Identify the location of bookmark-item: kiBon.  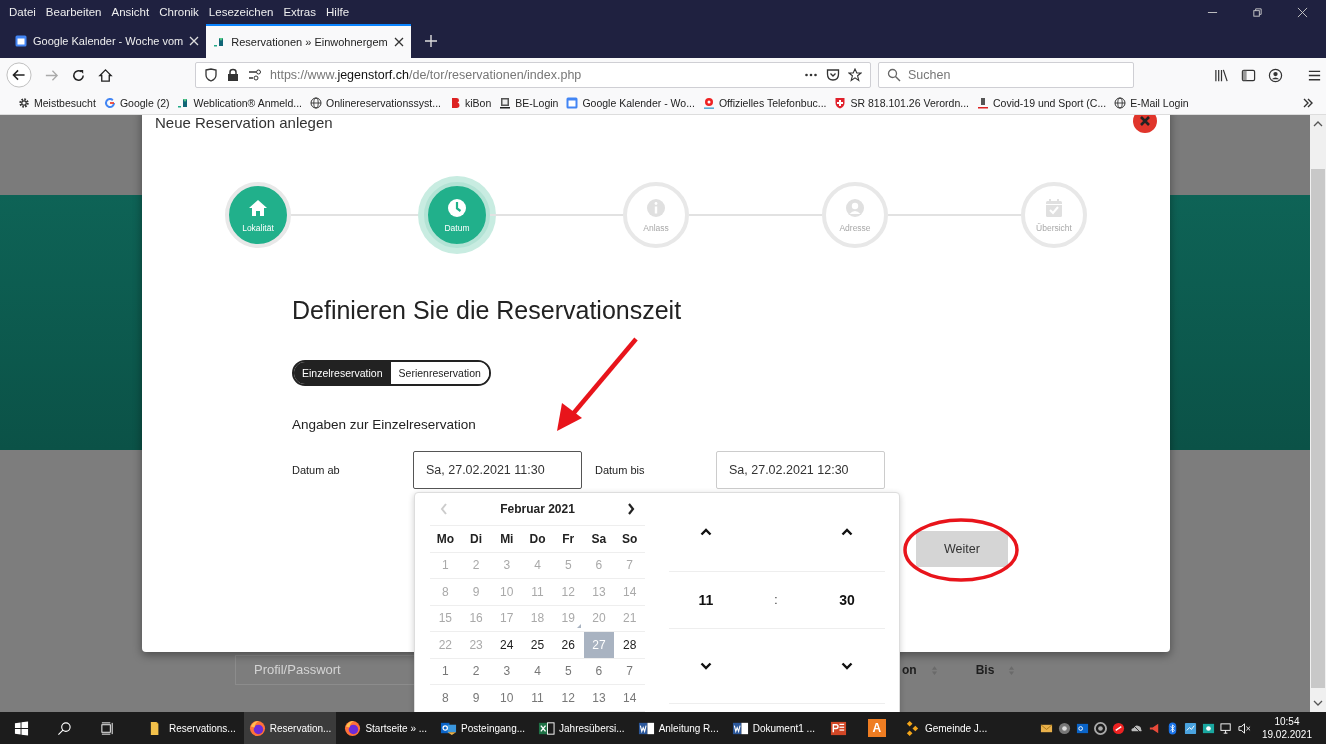
(470, 103).